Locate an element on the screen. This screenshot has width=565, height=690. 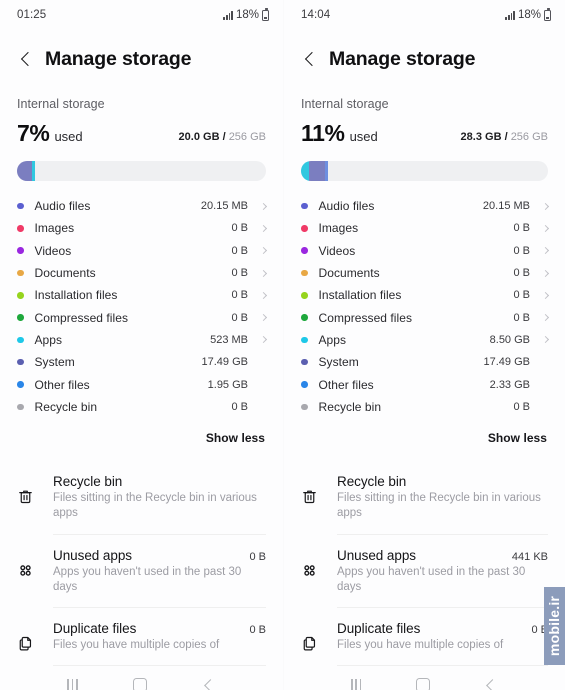
tool-head: Recycle bin is located at coordinates (442, 481).